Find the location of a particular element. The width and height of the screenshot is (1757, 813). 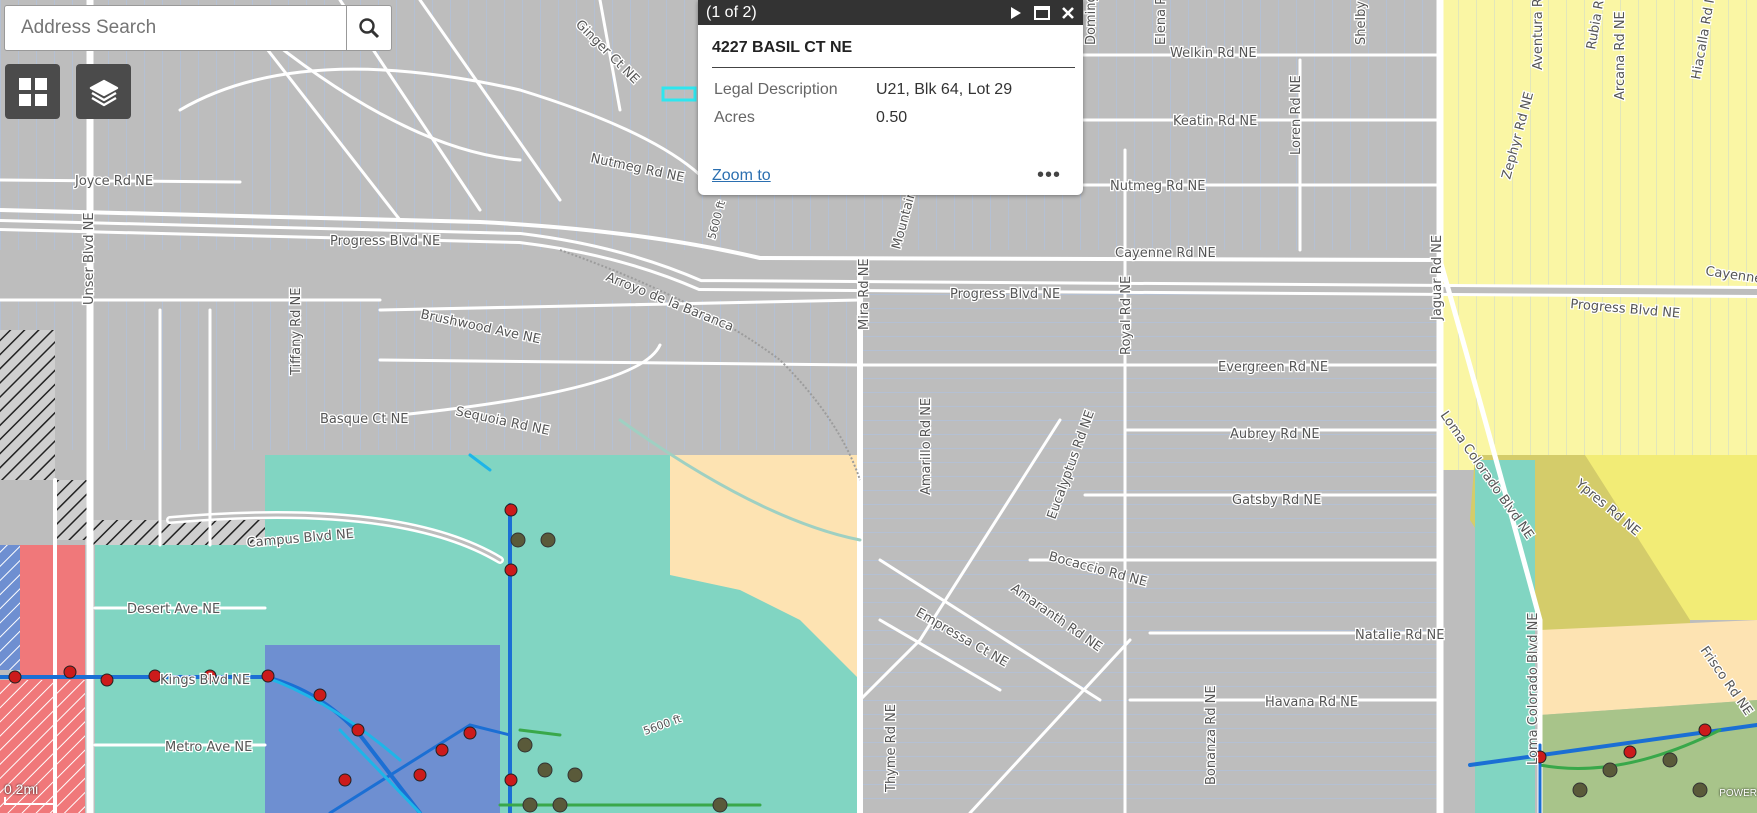

street-label: Elena Rd NE is located at coordinates (1161, 22).